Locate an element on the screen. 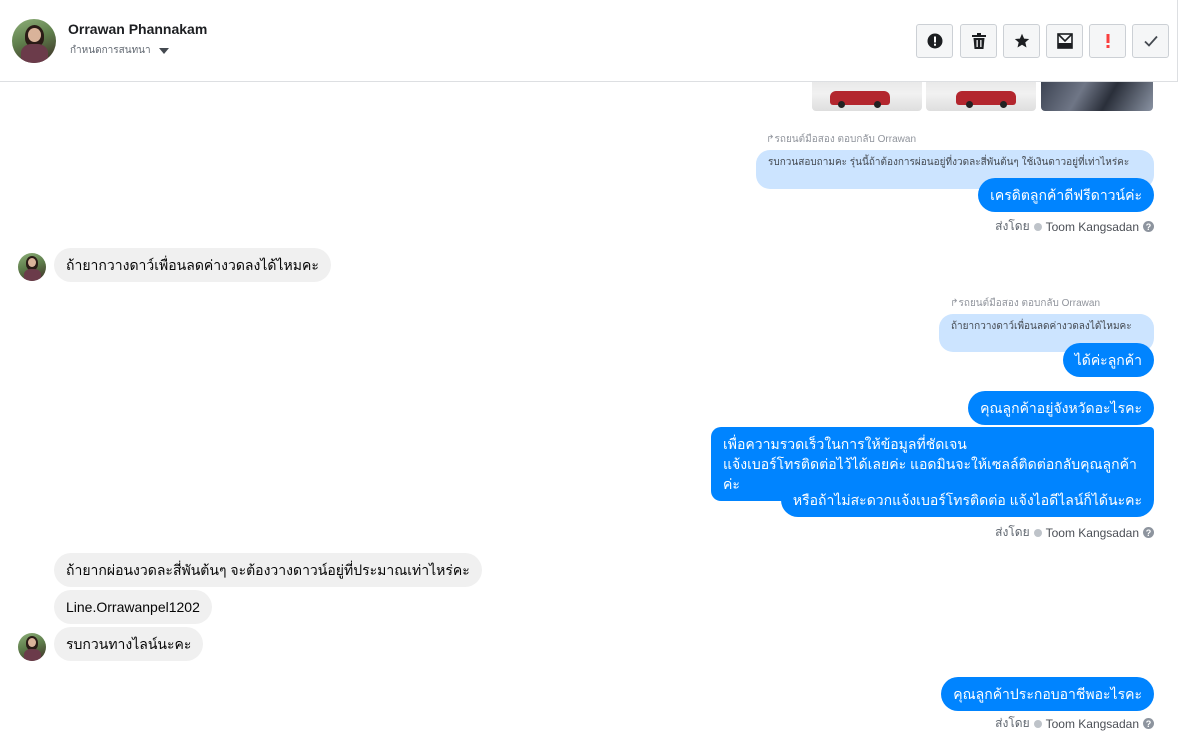 The image size is (1178, 738). mark-unread-icon is located at coordinates (1064, 41).